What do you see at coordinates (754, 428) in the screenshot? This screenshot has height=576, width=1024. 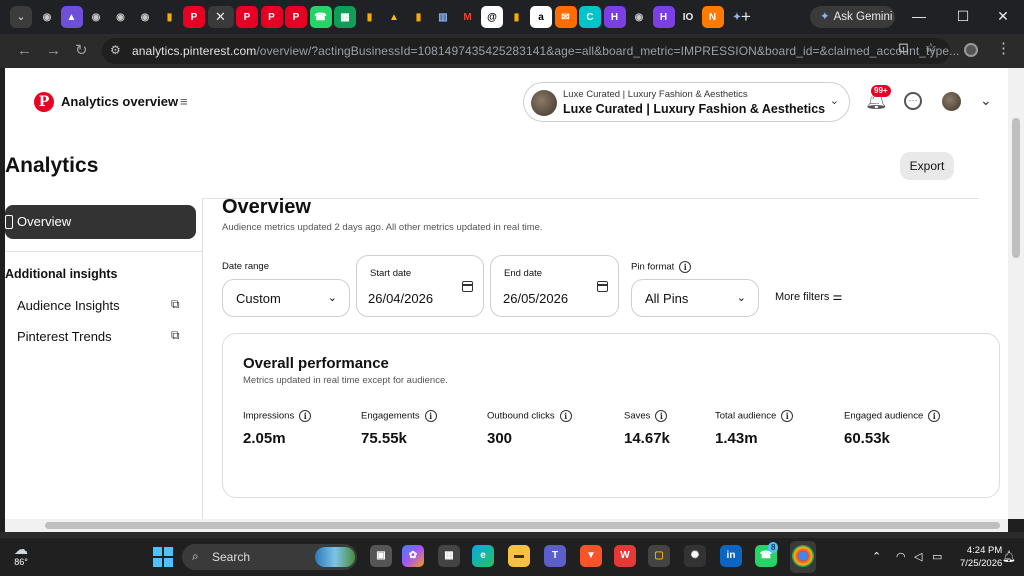 I see `metric-total-audience: Total audience i 1.43m` at bounding box center [754, 428].